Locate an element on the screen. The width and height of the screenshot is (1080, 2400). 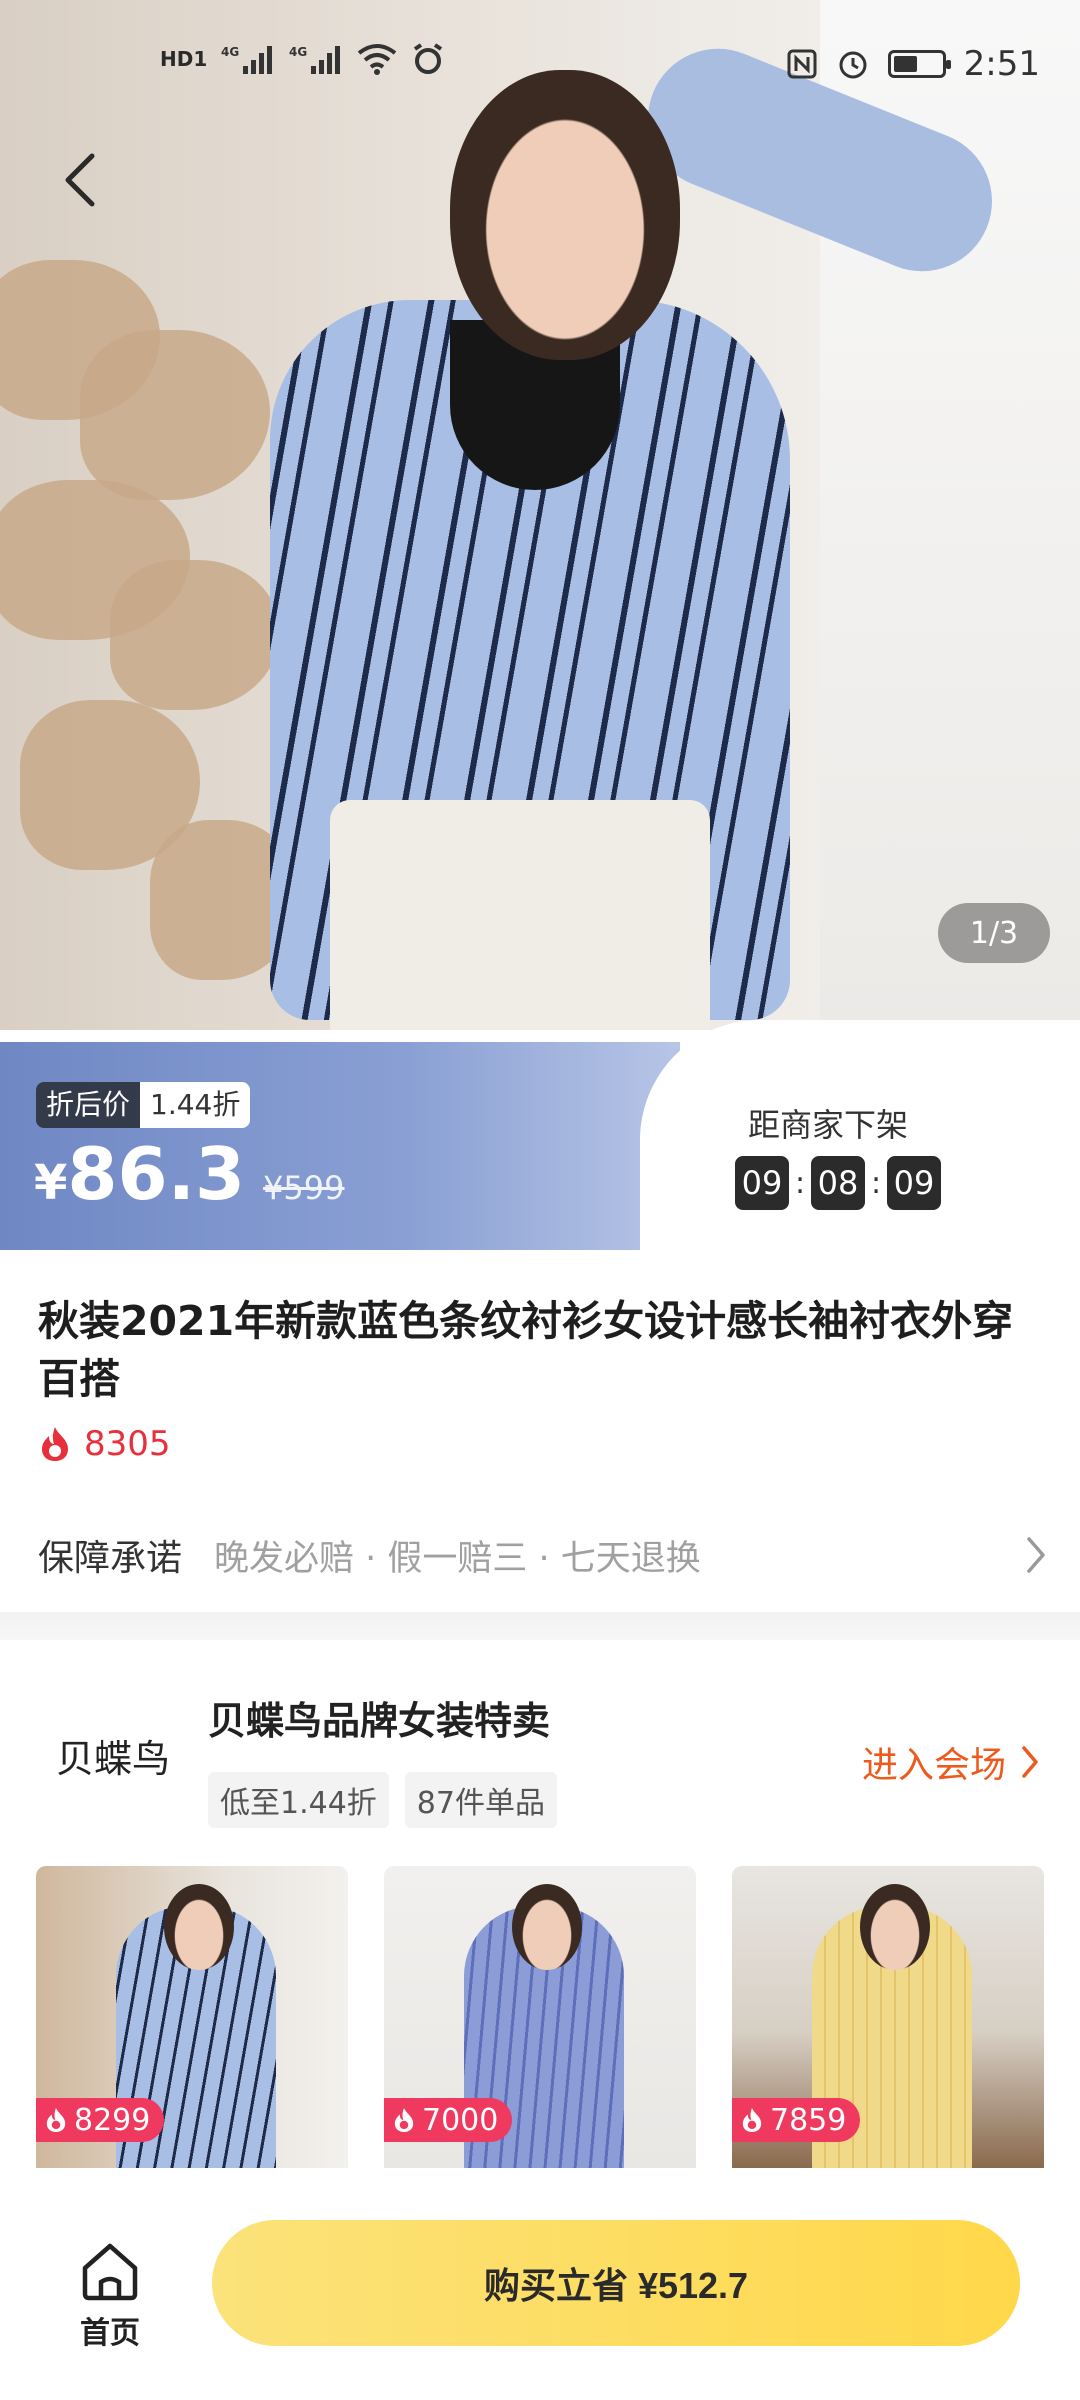
discount-tag-label: 折后价 is located at coordinates (88, 1105).